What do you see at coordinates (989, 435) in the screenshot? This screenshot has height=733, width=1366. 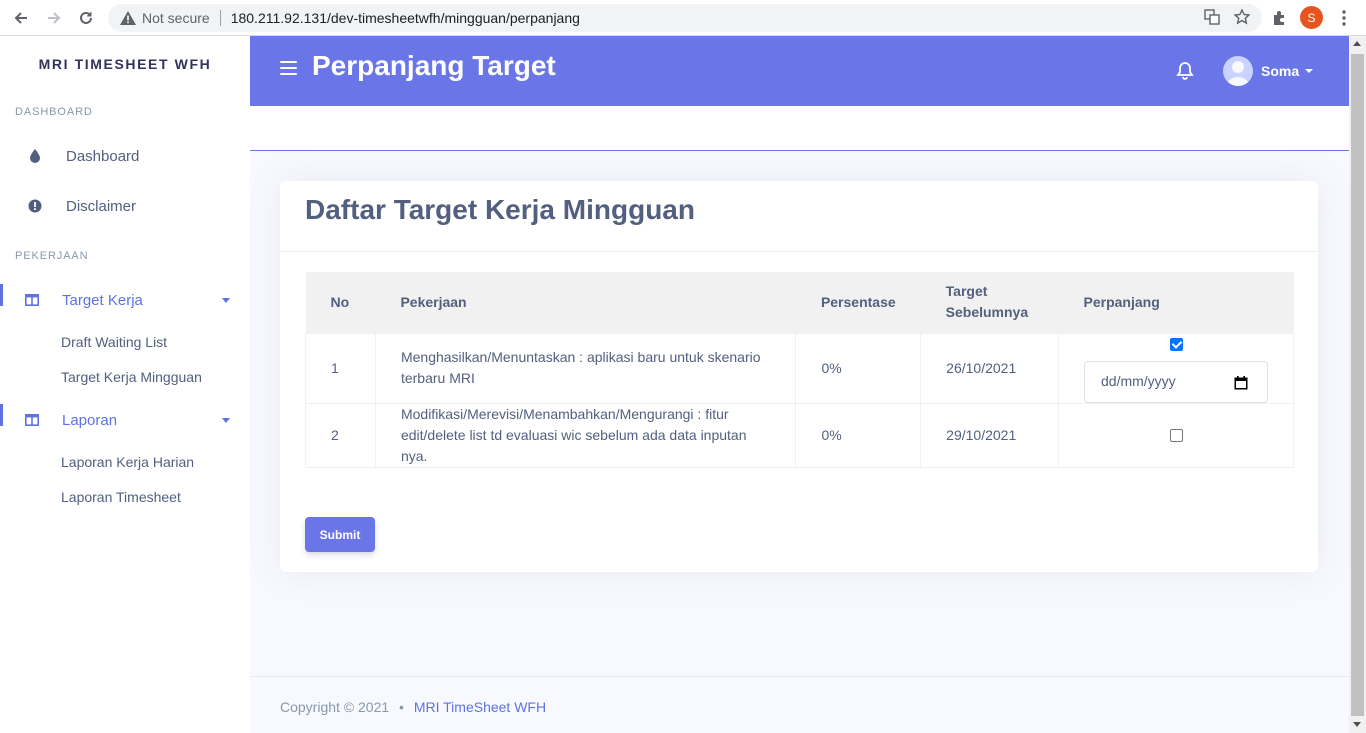 I see `cell-target: 29/10/2021` at bounding box center [989, 435].